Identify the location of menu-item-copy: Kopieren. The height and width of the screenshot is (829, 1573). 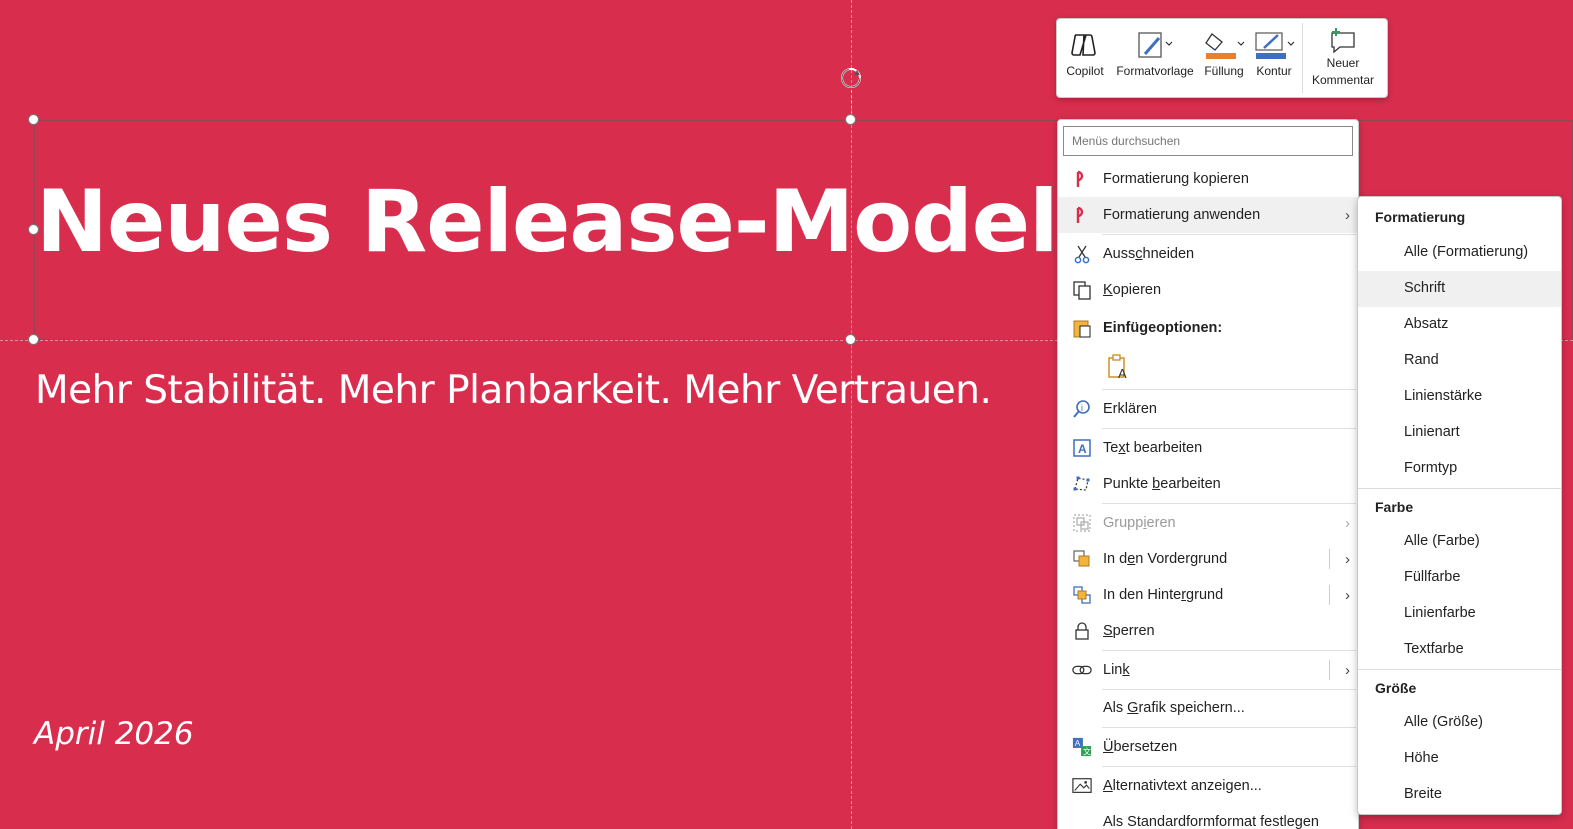
(1208, 290).